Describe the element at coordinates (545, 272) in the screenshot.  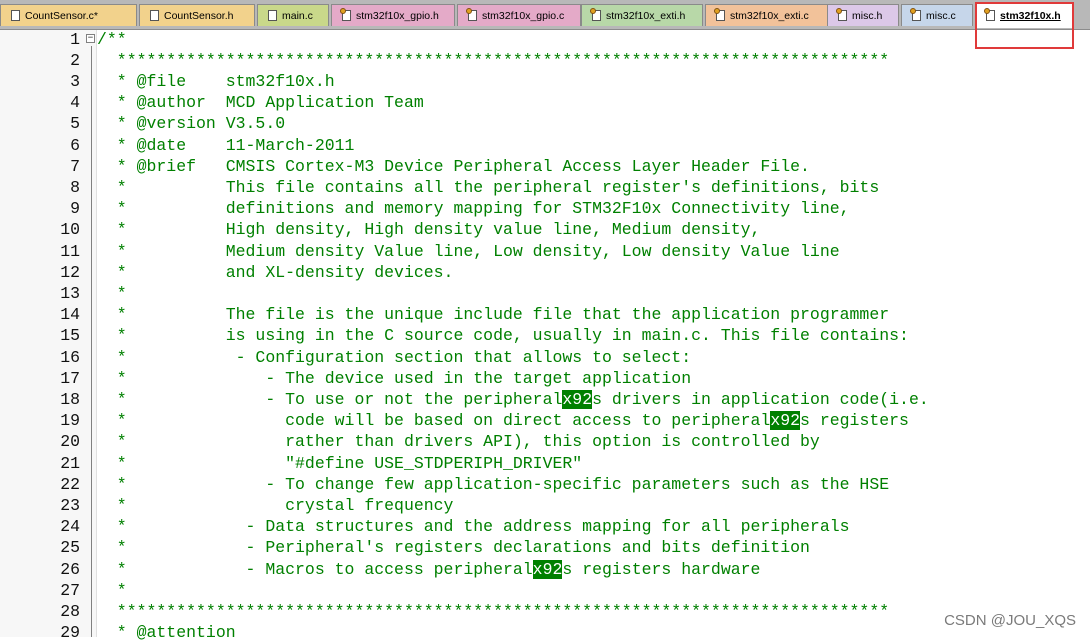
I see `code-line: 12 * and XL-density devices.` at that location.